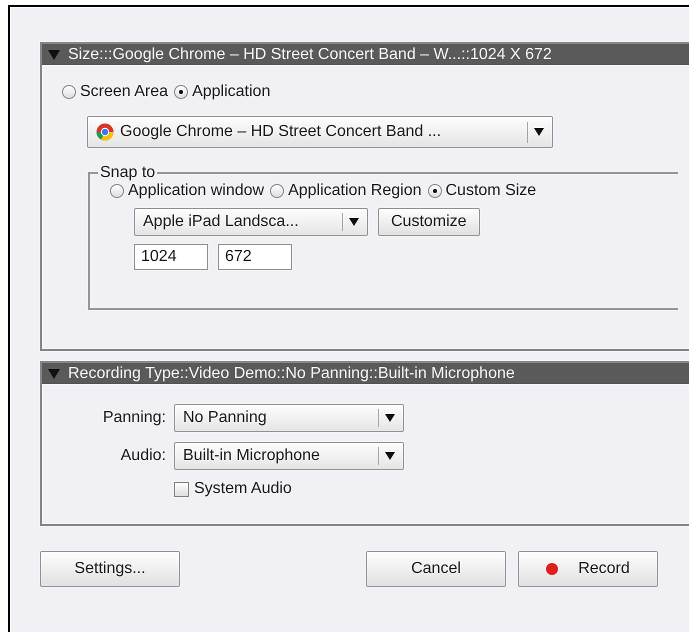 The height and width of the screenshot is (632, 689). What do you see at coordinates (289, 456) in the screenshot?
I see `audio-dropdown: Built-in Microphone` at bounding box center [289, 456].